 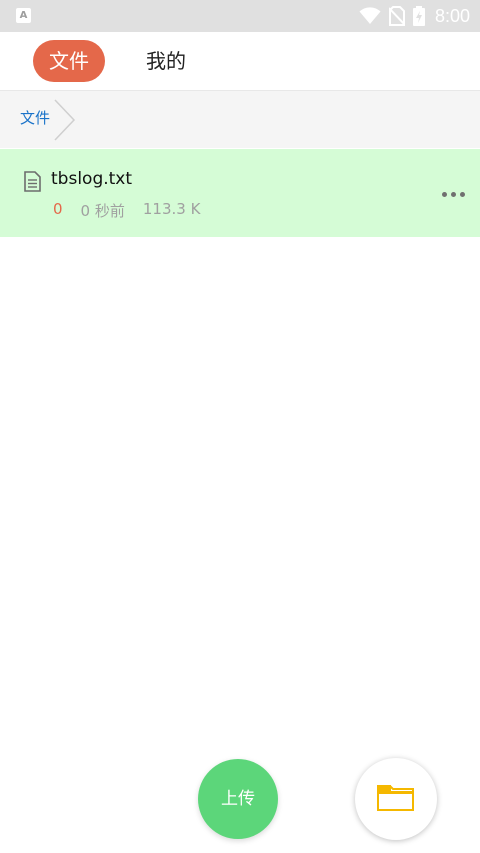 I want to click on folder-icon, so click(x=395, y=798).